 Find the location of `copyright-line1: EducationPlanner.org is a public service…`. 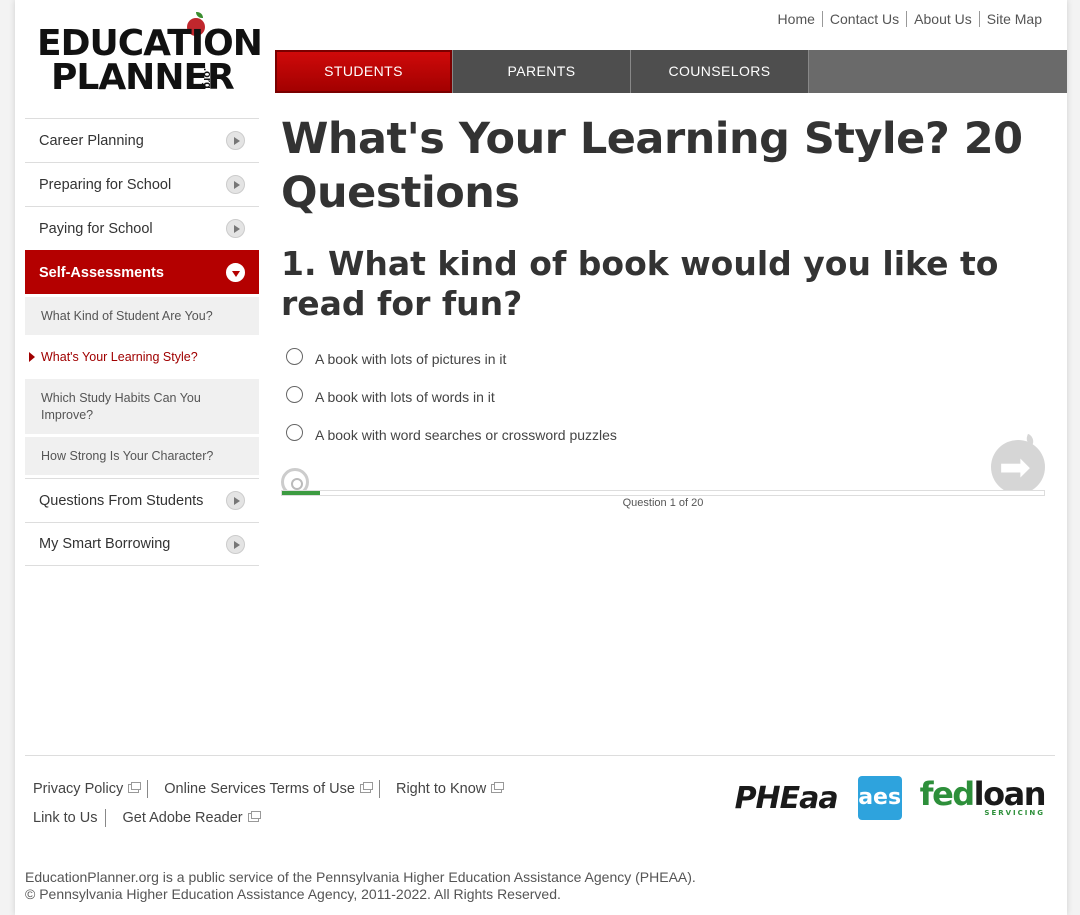

copyright-line1: EducationPlanner.org is a public service… is located at coordinates (360, 877).